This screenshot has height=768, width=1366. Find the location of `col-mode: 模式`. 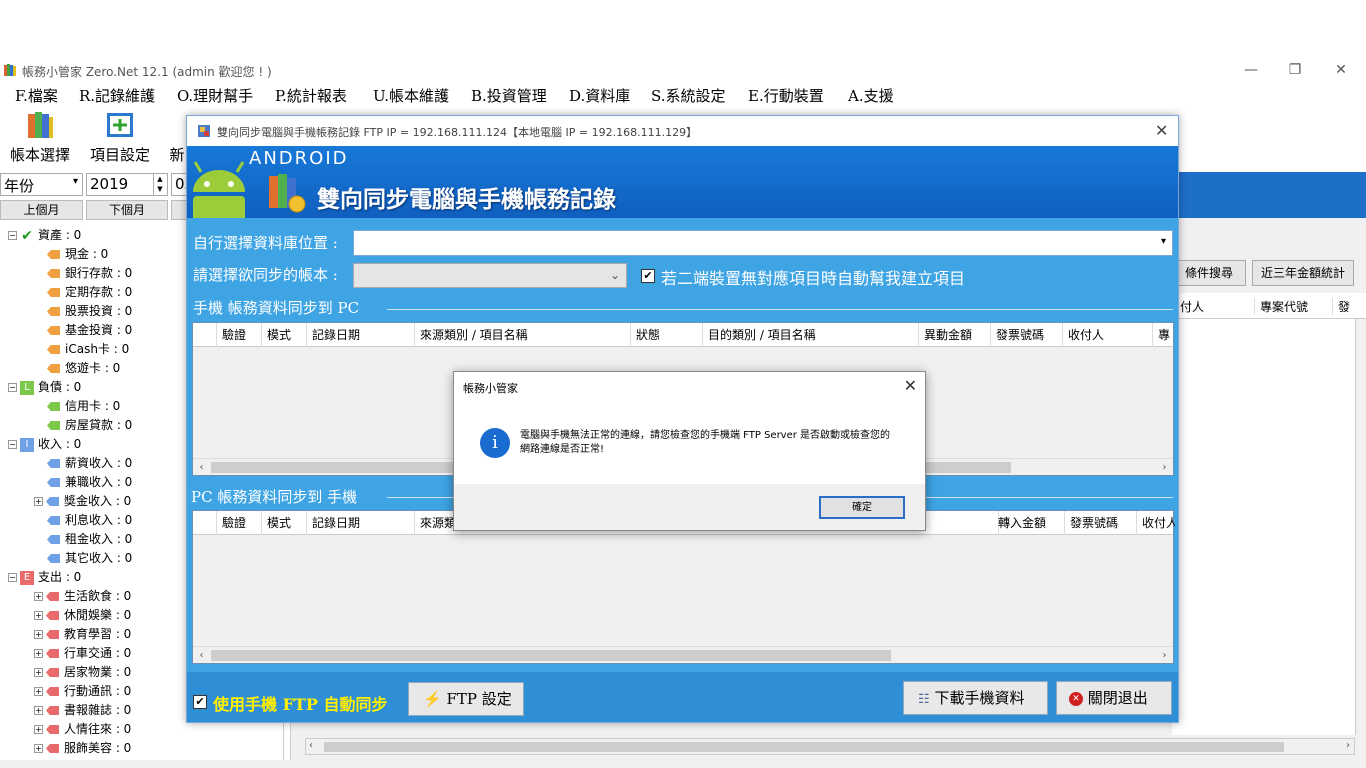

col-mode: 模式 is located at coordinates (284, 523).